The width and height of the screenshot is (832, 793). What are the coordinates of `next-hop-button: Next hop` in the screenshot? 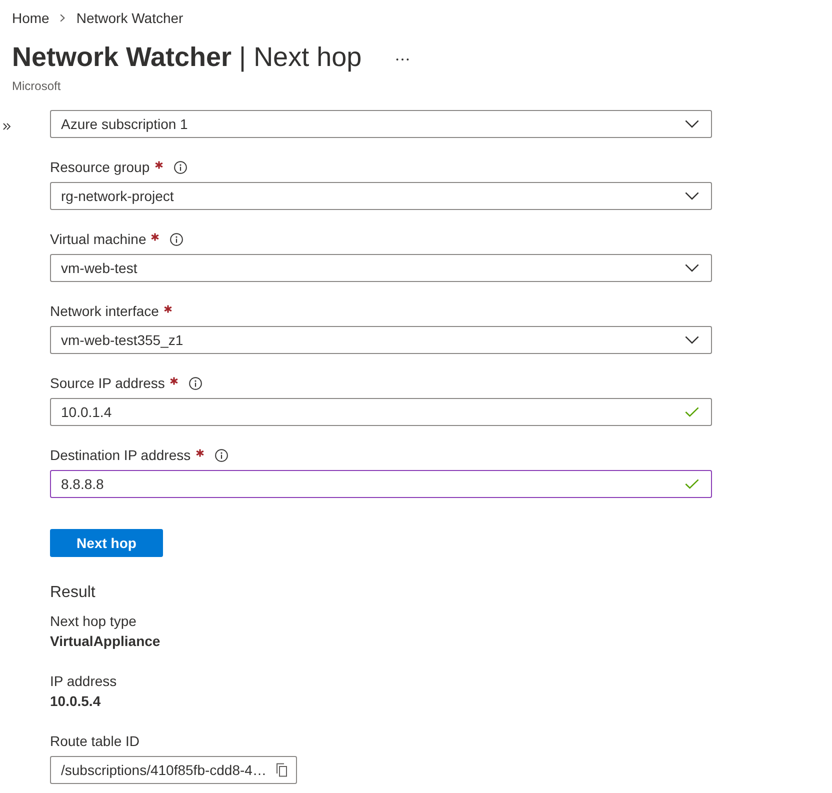 It's located at (106, 543).